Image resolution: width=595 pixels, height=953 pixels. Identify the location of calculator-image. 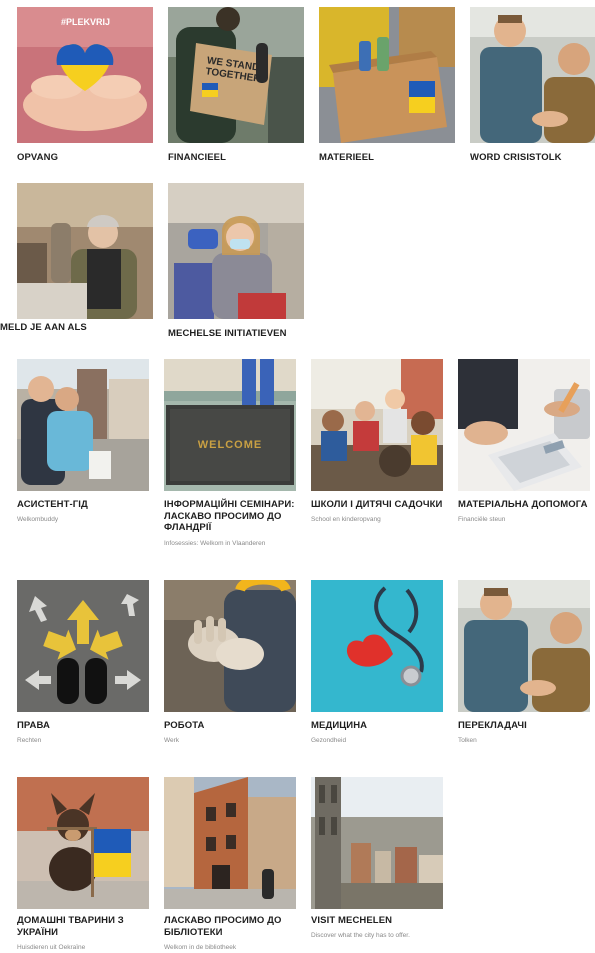
(524, 425).